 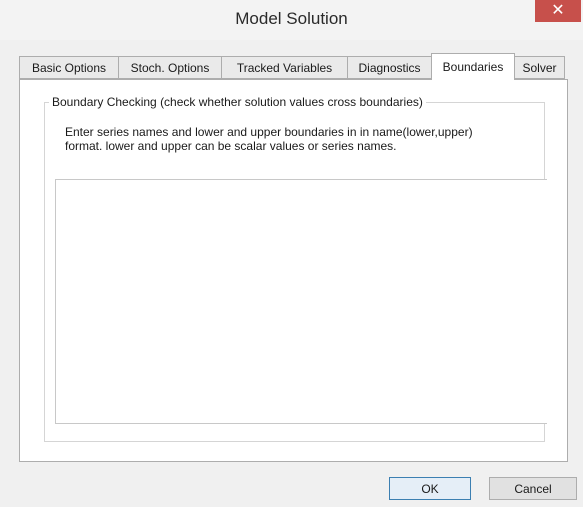 I want to click on close-icon: ✕, so click(x=558, y=10).